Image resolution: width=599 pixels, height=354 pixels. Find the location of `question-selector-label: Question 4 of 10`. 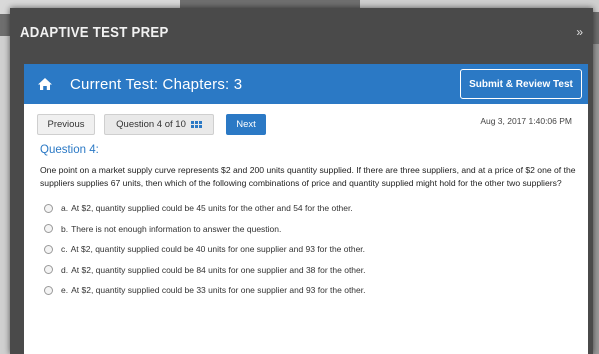

question-selector-label: Question 4 of 10 is located at coordinates (151, 124).